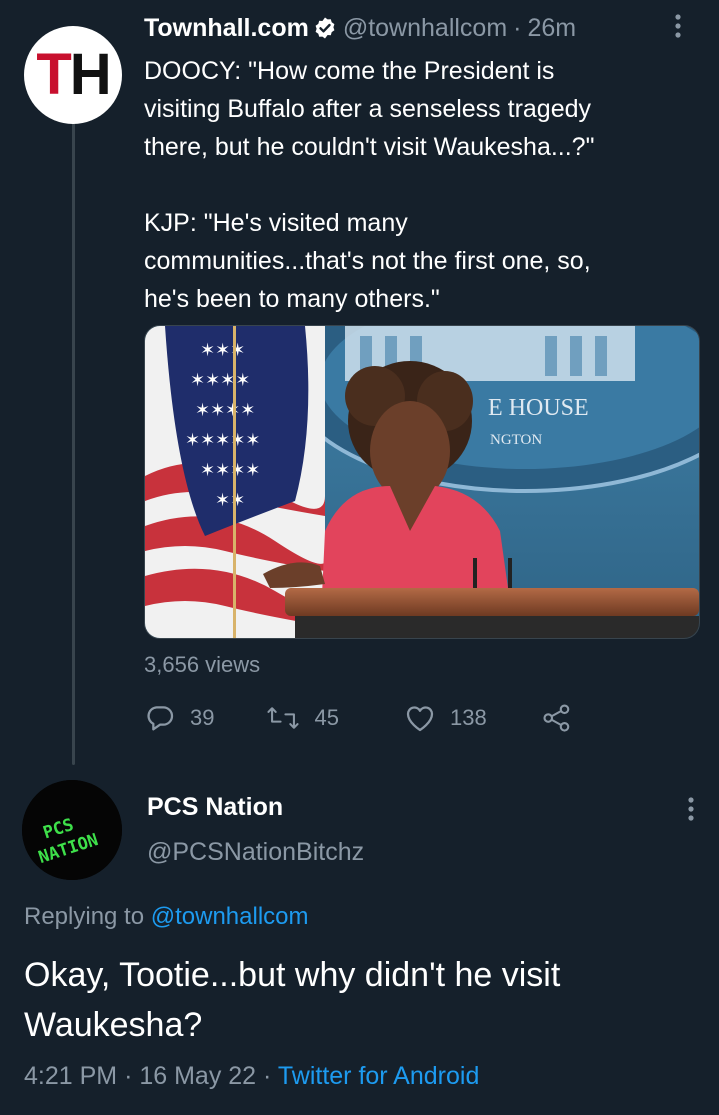 The image size is (719, 1115). I want to click on reply-button: 39, so click(179, 718).